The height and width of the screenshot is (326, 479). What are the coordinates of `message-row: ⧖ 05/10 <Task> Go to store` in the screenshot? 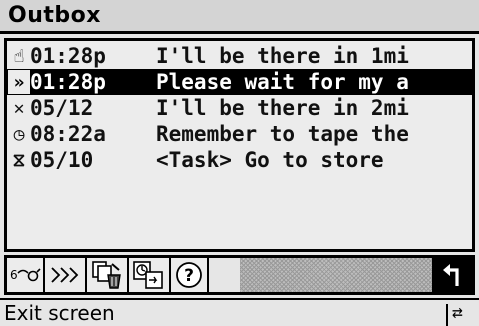 It's located at (239, 160).